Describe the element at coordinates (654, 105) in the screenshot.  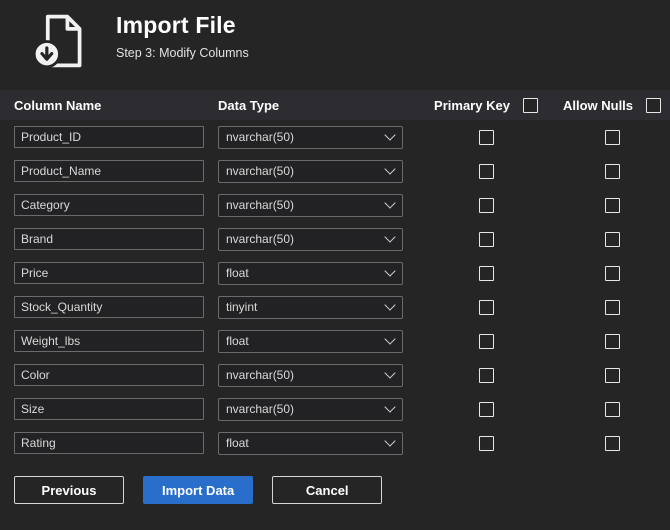
I see `allow-nulls-select-all-checkbox` at that location.